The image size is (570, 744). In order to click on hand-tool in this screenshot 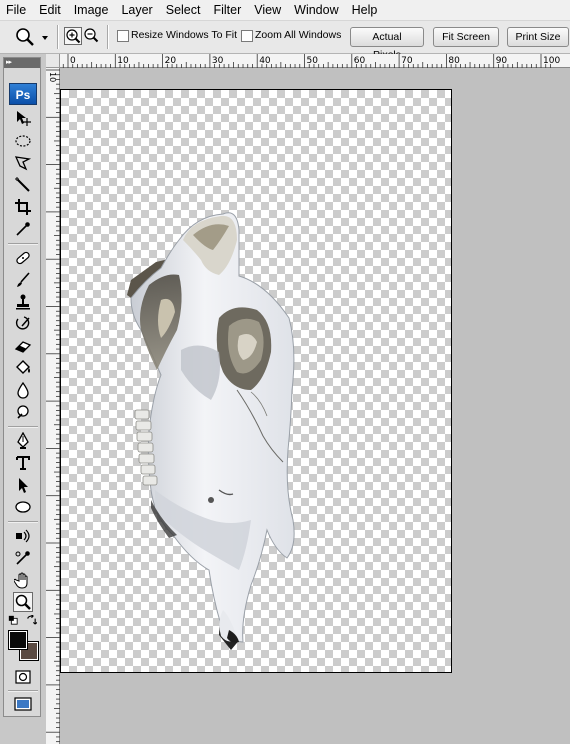, I will do `click(23, 580)`.